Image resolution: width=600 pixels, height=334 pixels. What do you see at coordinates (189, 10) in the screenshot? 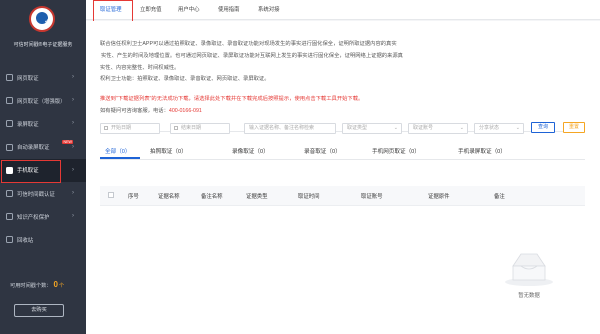
I see `tab-user-center: 用户中心` at bounding box center [189, 10].